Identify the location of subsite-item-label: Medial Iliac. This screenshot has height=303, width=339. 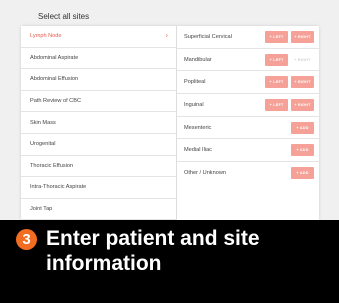
(198, 150).